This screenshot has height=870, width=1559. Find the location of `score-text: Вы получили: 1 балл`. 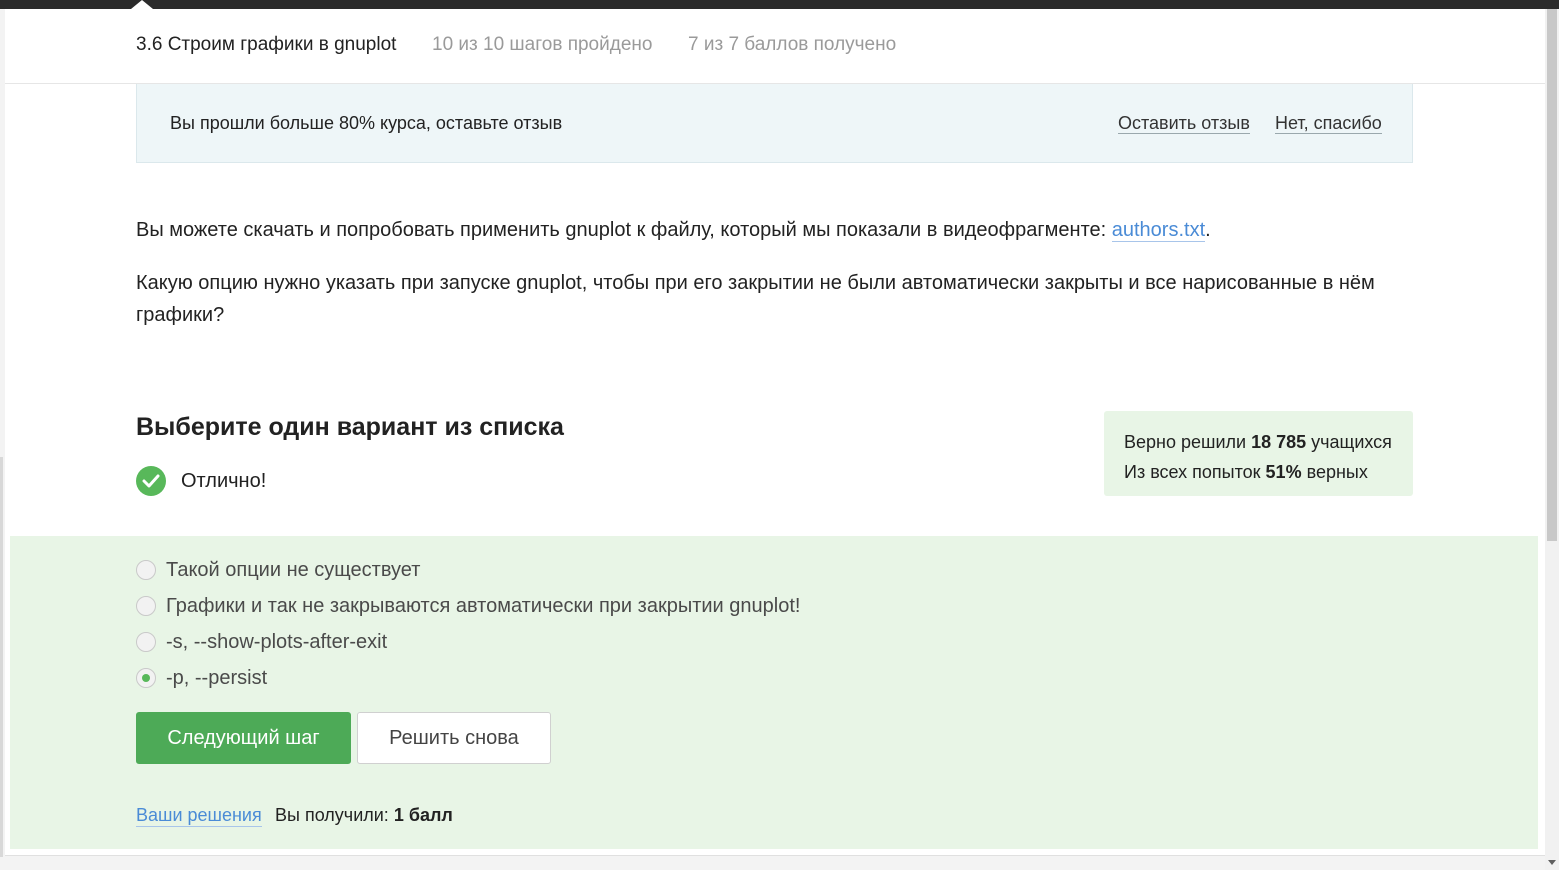

score-text: Вы получили: 1 балл is located at coordinates (364, 815).